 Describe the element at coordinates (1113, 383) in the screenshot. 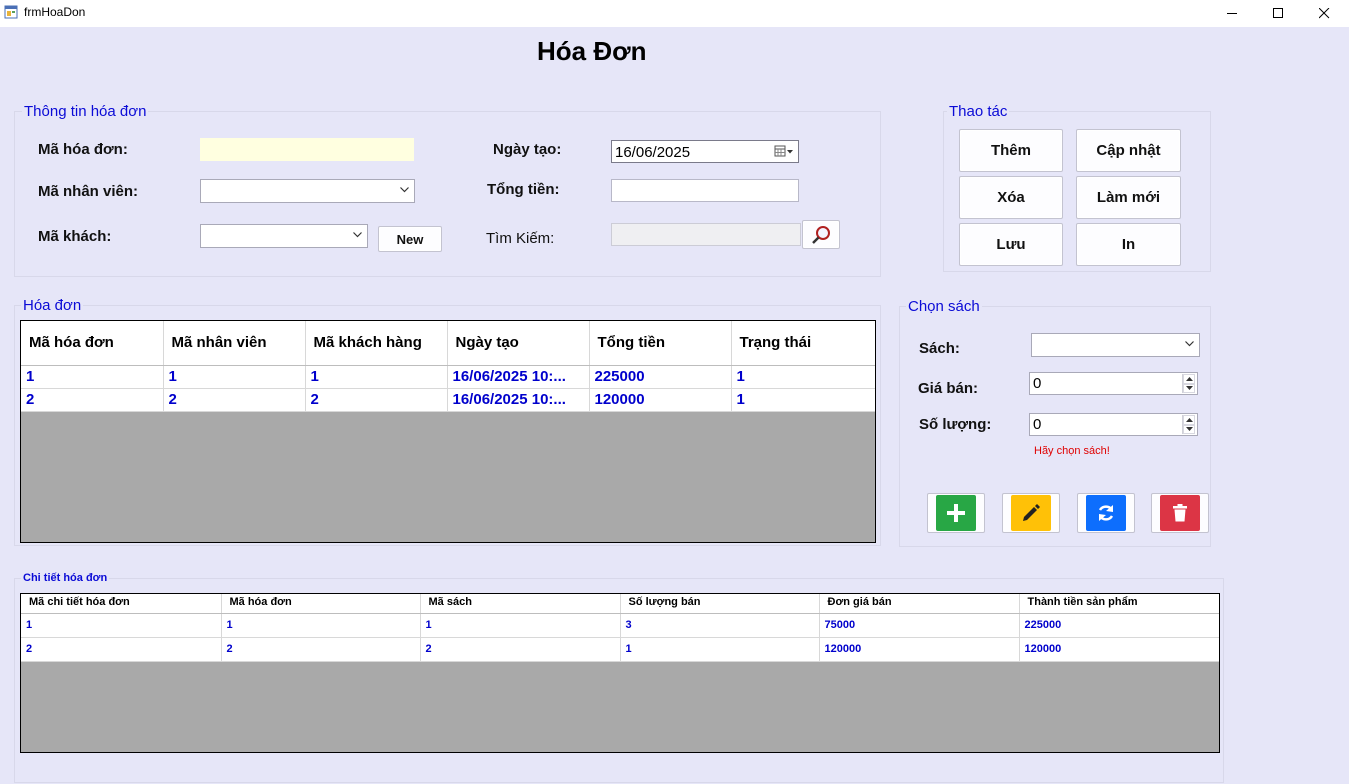

I see `gia-ban-numeric: 0` at that location.